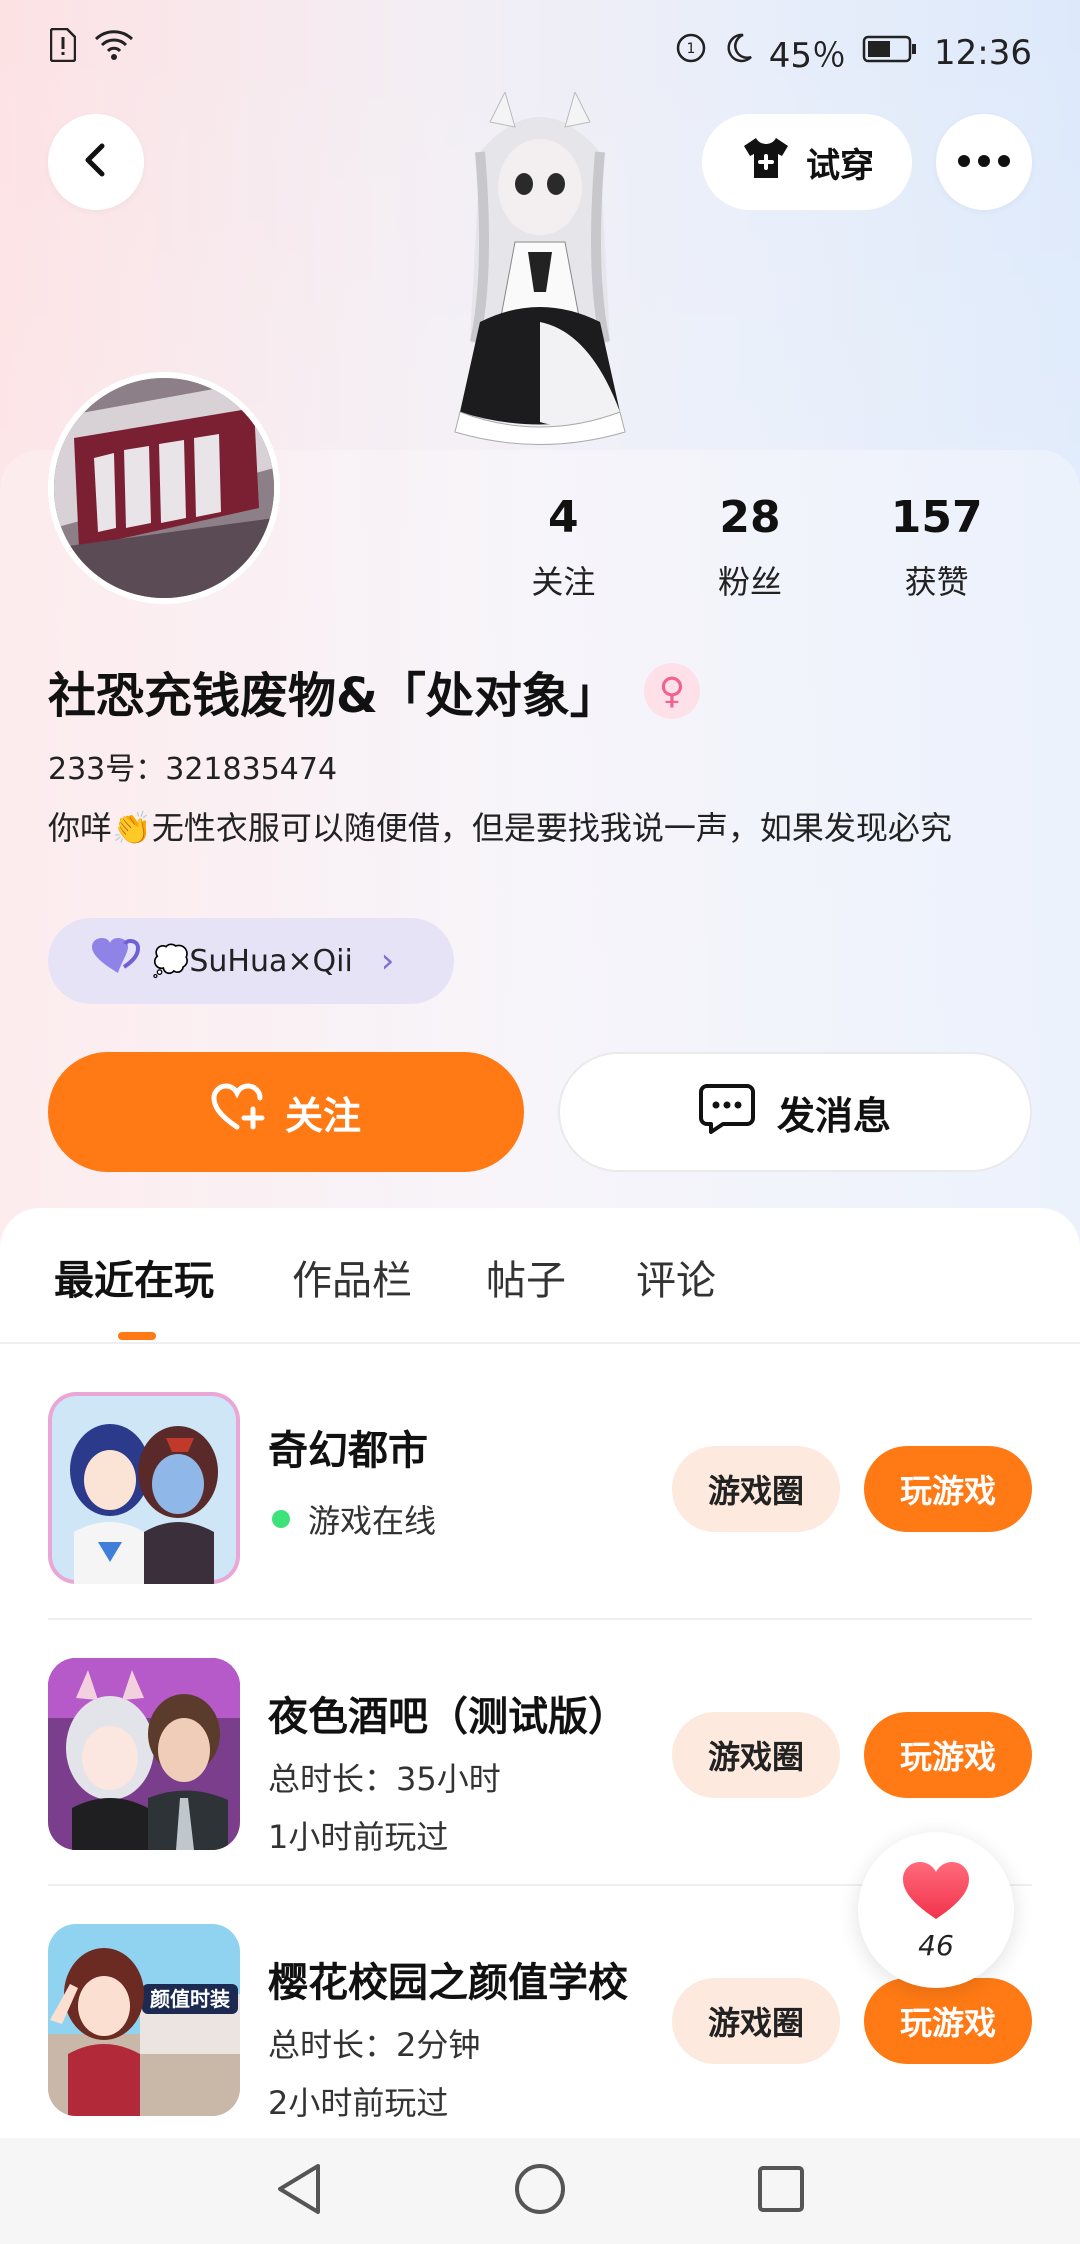 This screenshot has width=1080, height=2244. I want to click on user-id: 233号：321835474, so click(192, 766).